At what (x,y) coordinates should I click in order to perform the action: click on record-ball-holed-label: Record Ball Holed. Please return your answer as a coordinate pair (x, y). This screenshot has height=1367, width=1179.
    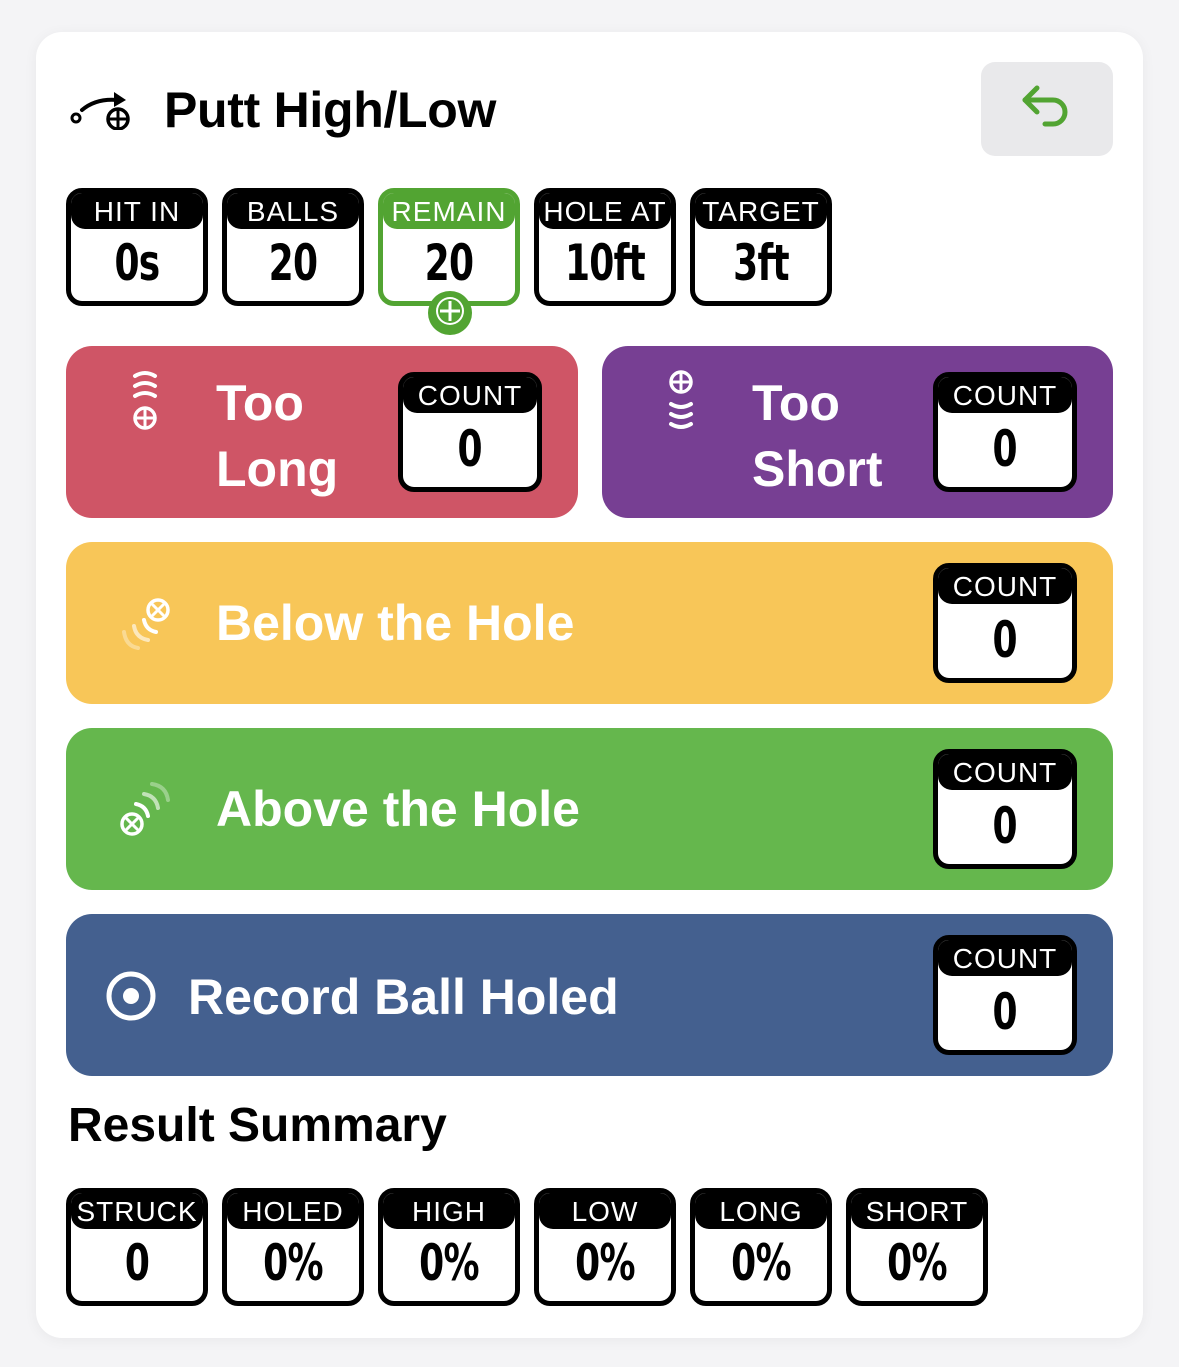
    Looking at the image, I should click on (403, 997).